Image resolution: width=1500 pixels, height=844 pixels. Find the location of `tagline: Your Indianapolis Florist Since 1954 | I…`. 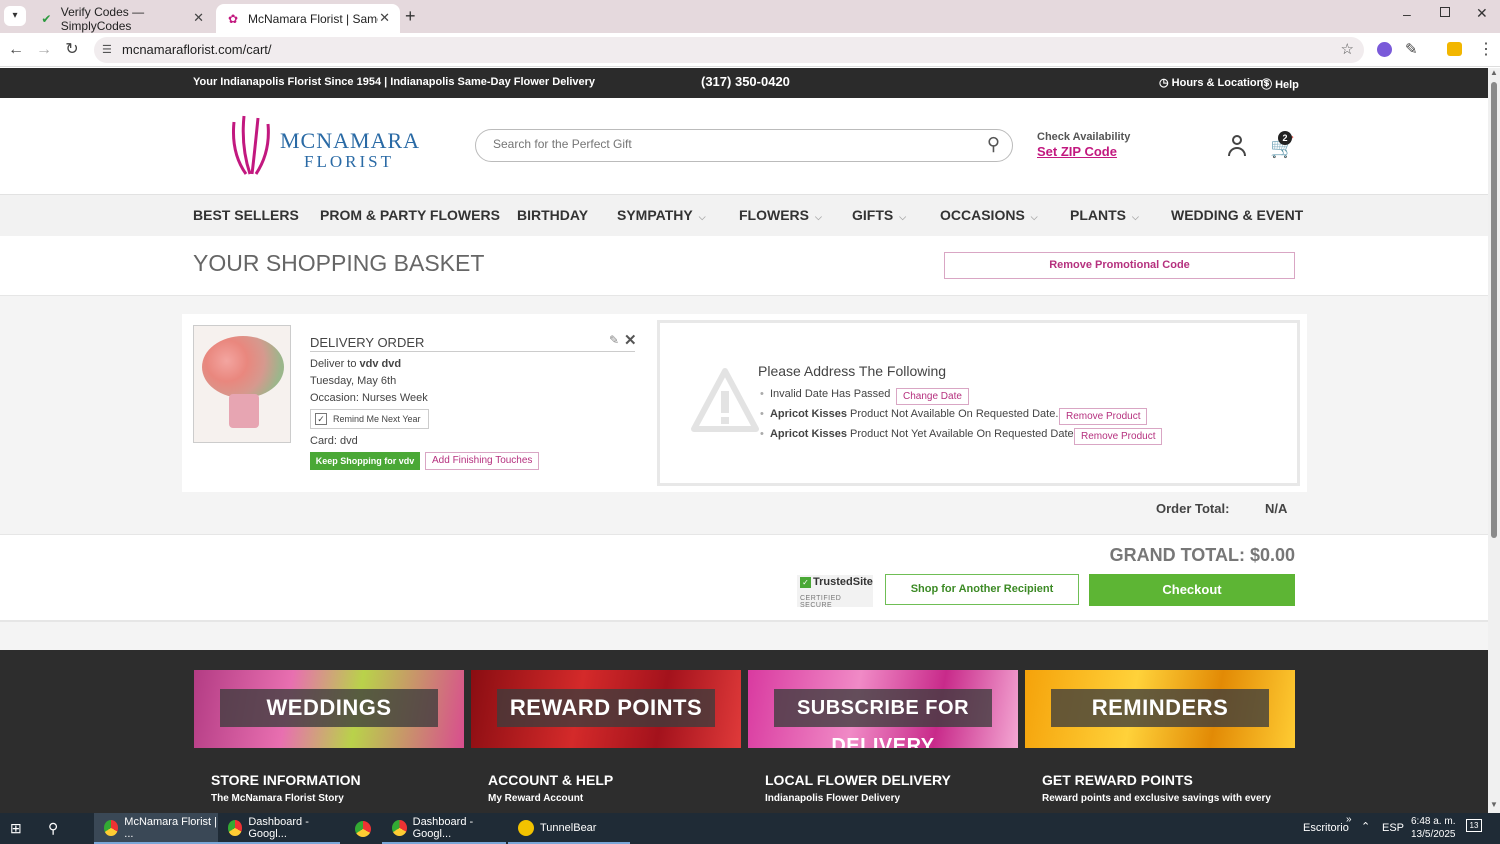

tagline: Your Indianapolis Florist Since 1954 | I… is located at coordinates (394, 82).